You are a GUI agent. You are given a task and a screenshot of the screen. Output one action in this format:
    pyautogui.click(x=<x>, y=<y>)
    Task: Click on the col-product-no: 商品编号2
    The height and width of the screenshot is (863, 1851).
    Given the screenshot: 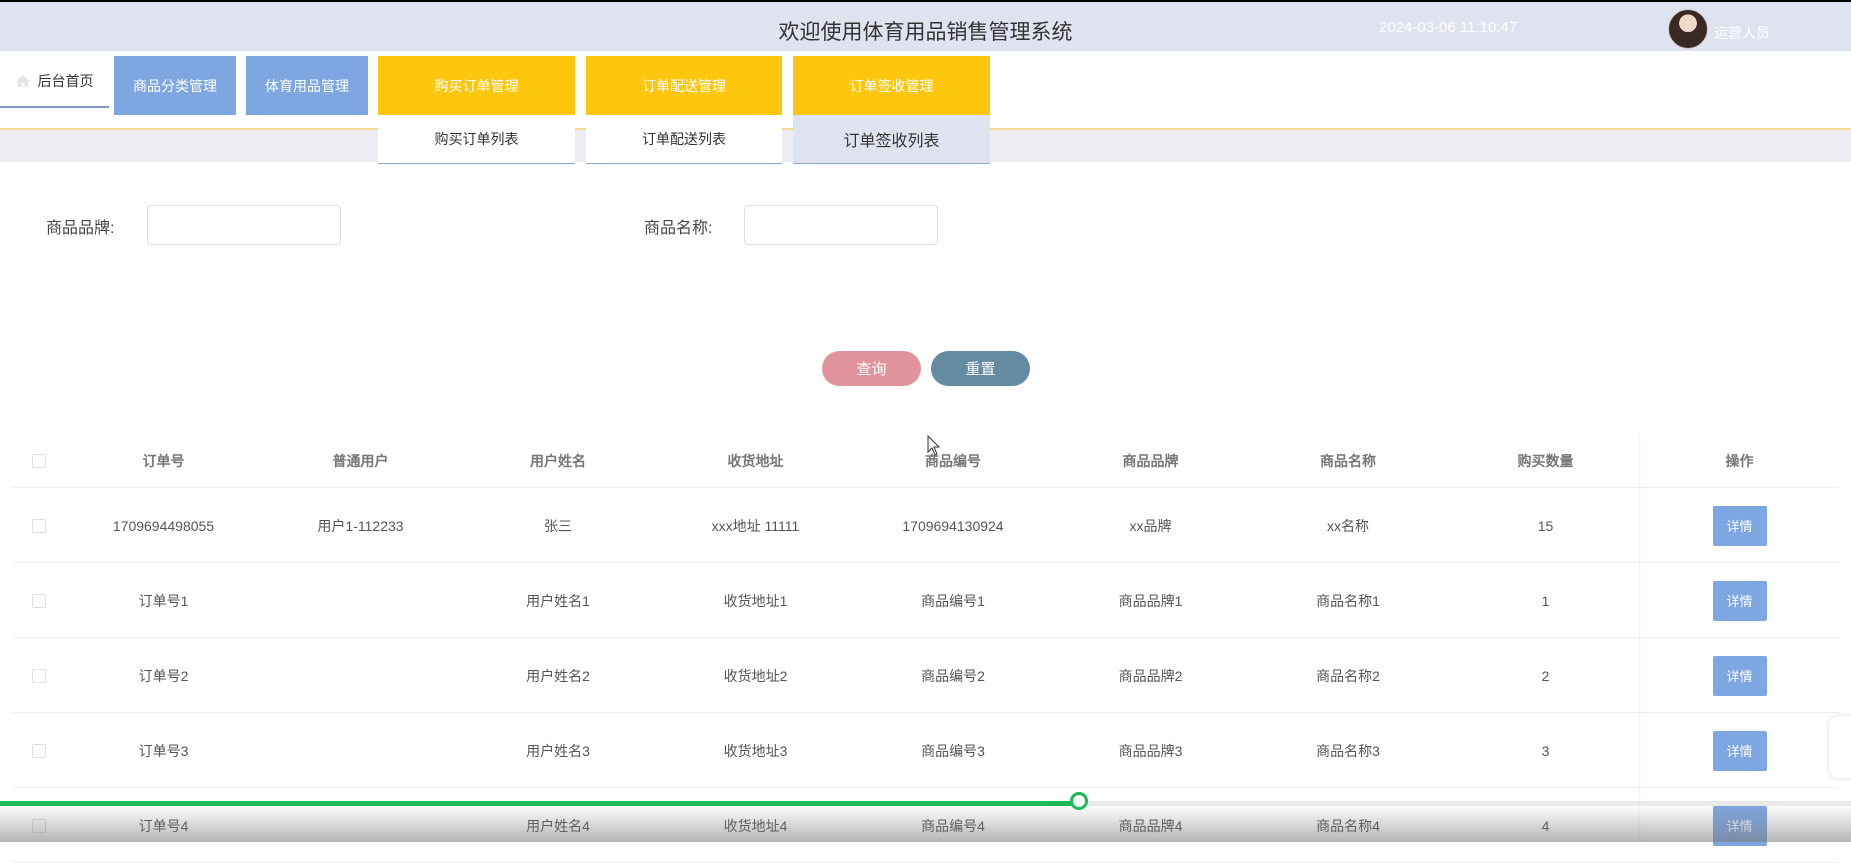 What is the action you would take?
    pyautogui.click(x=953, y=675)
    